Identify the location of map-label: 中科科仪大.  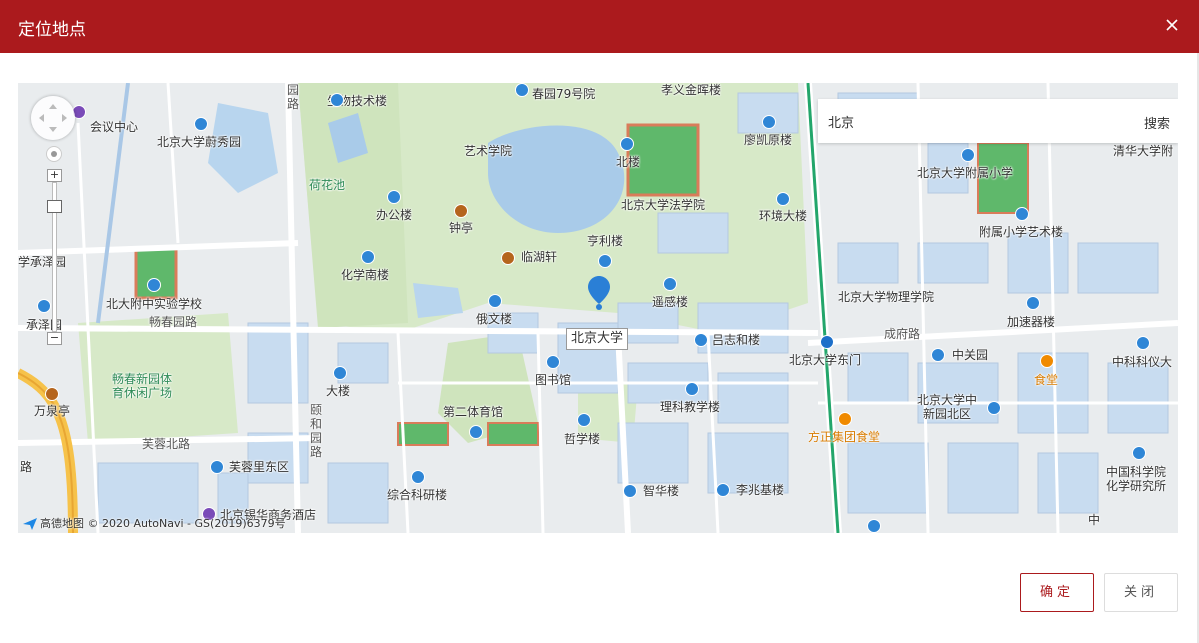
(1142, 362).